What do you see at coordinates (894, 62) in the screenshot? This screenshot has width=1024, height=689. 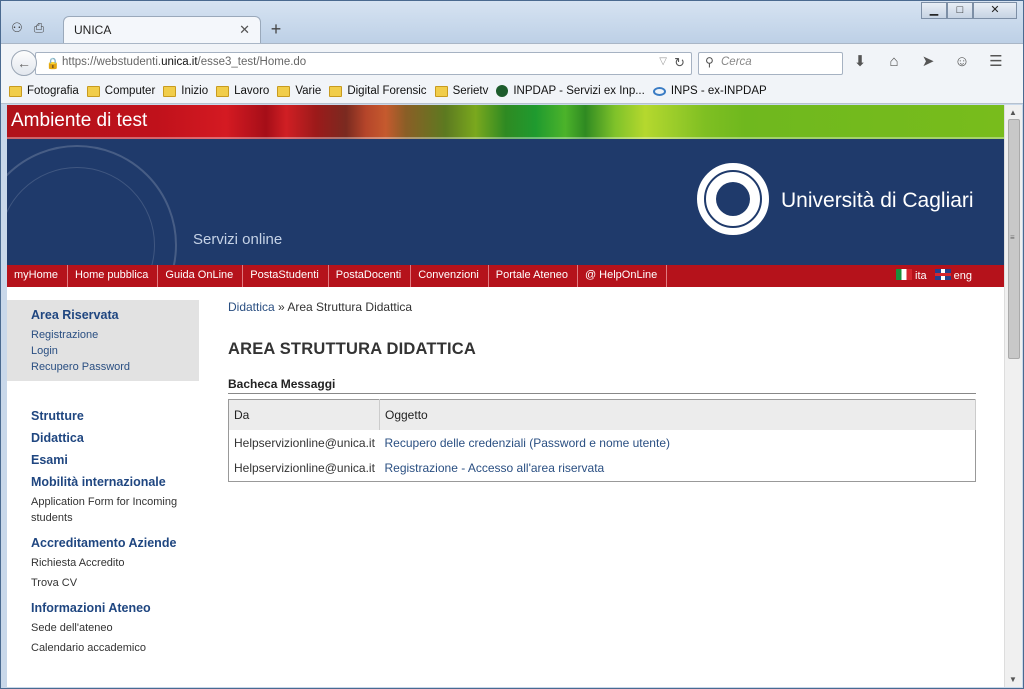 I see `home-icon: ⌂` at bounding box center [894, 62].